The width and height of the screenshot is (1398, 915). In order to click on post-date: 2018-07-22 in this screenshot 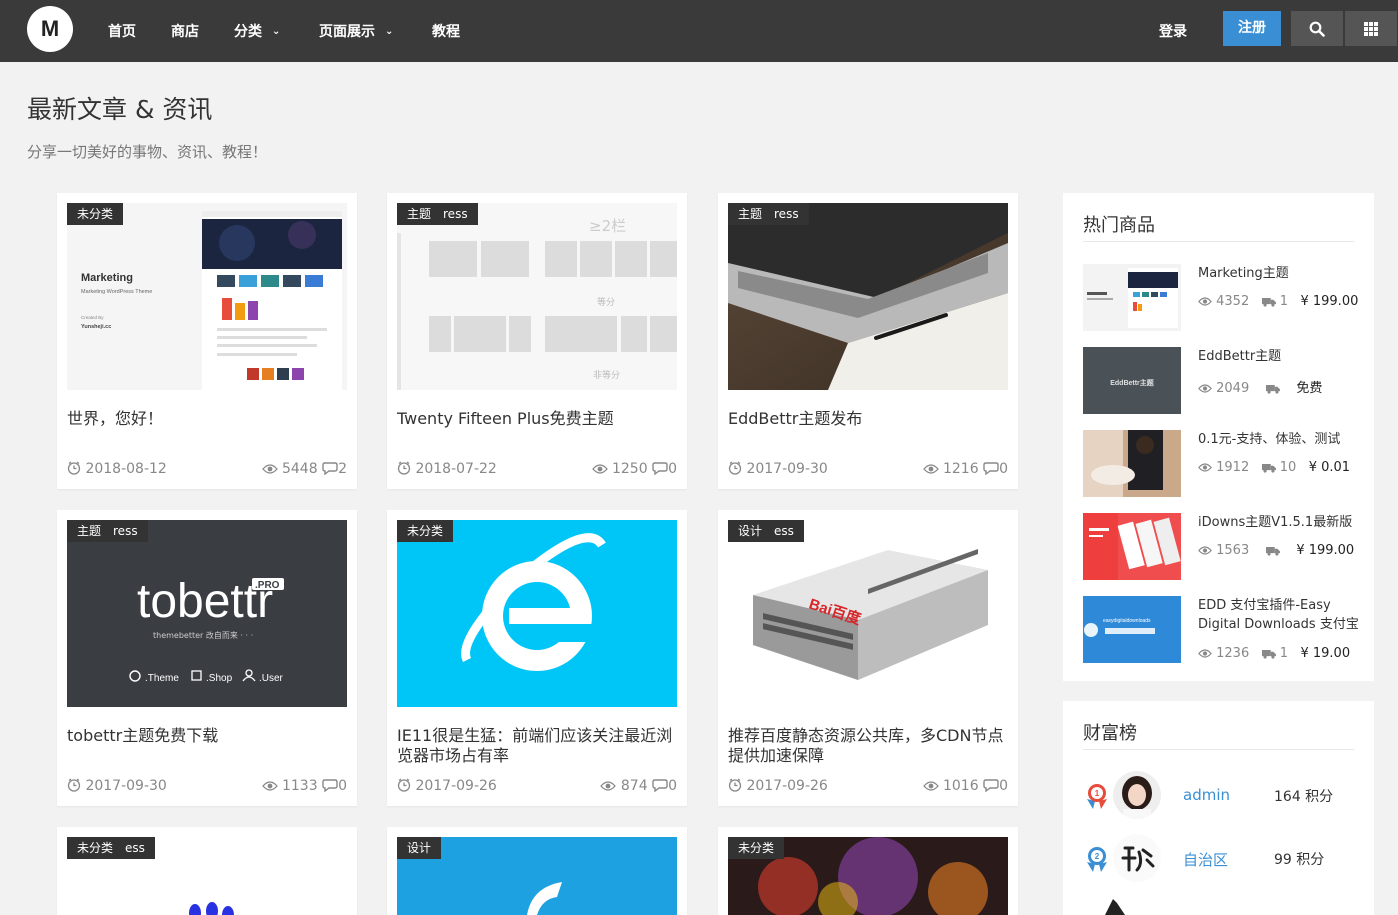, I will do `click(447, 469)`.